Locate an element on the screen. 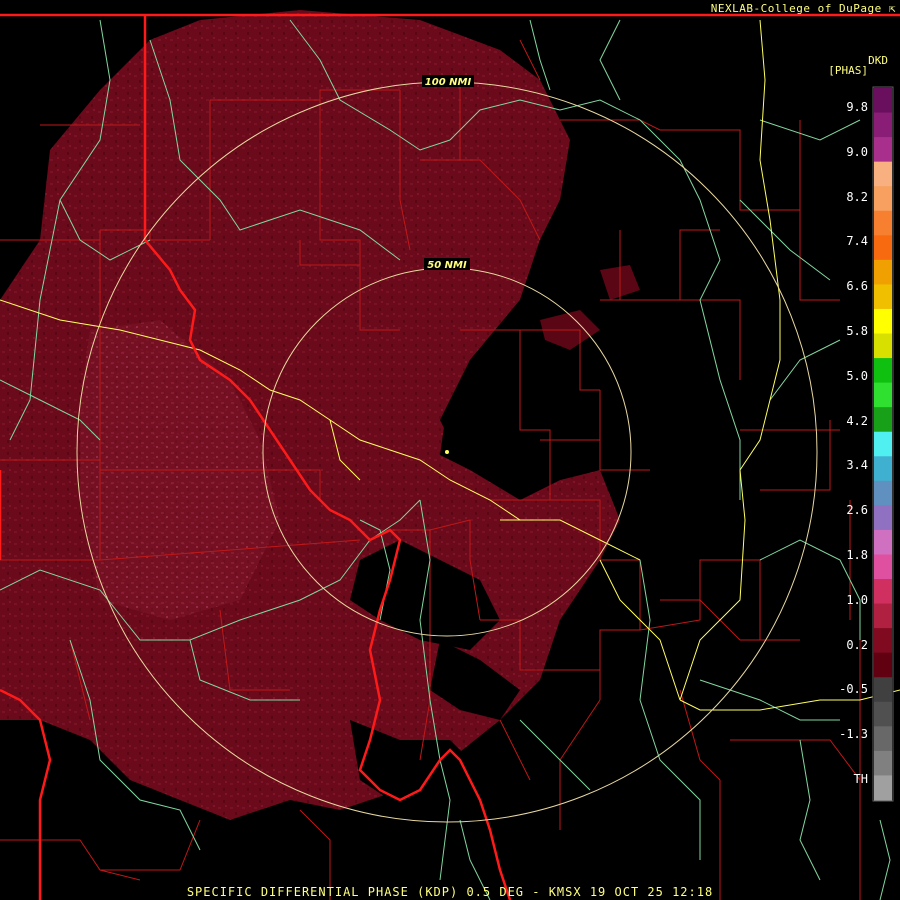 This screenshot has width=900, height=900. legend-label: -1.3 is located at coordinates (853, 734).